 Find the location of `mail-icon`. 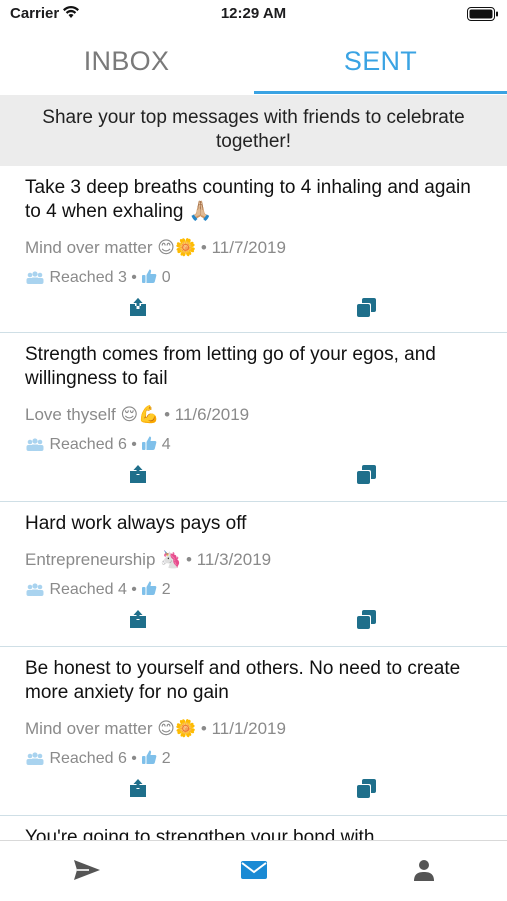

mail-icon is located at coordinates (254, 870).